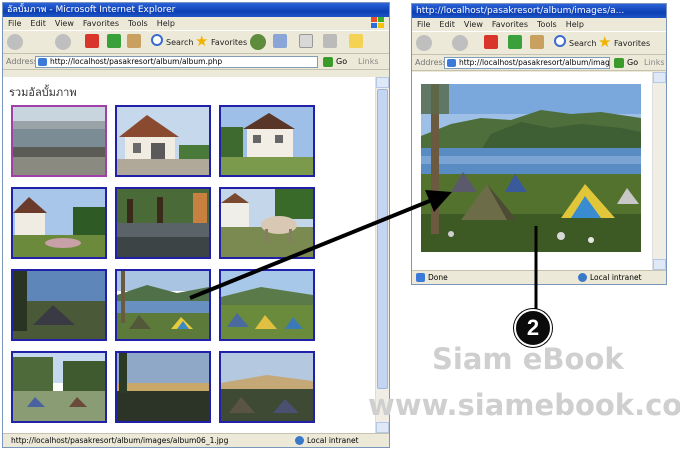  What do you see at coordinates (196, 10) in the screenshot?
I see `main-title-bar: อัลบั้มภาพ - Microsoft Internet Explorer` at bounding box center [196, 10].